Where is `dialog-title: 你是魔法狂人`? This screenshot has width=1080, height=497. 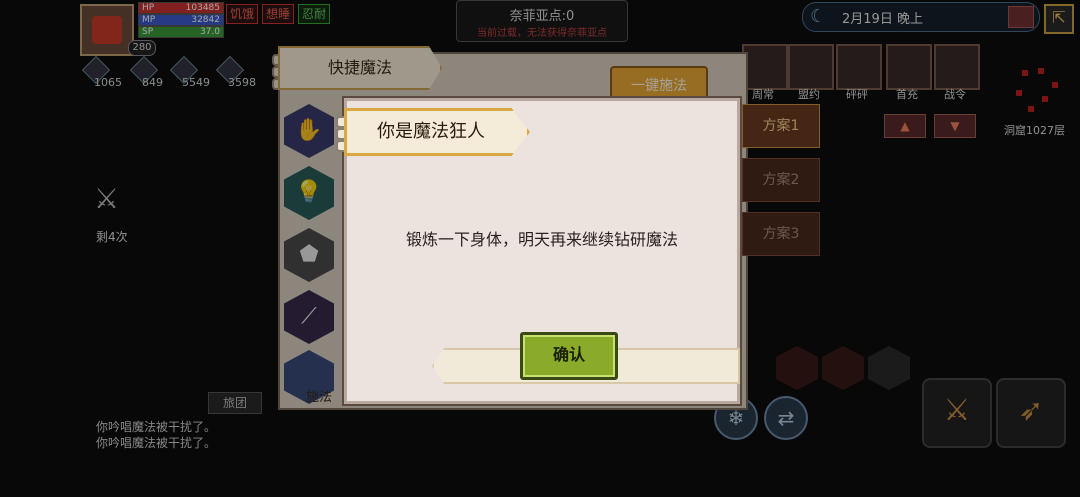
dialog-title: 你是魔法狂人 is located at coordinates (437, 132).